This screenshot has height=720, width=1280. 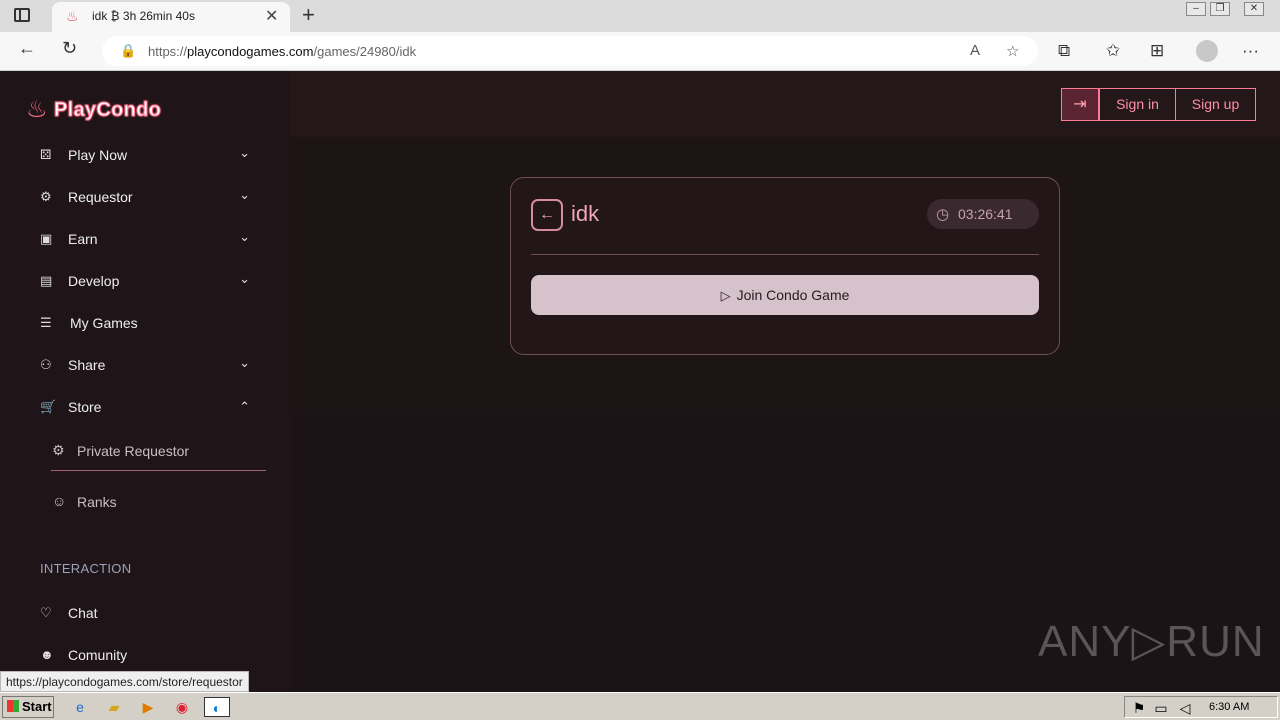 What do you see at coordinates (943, 214) in the screenshot?
I see `clock-icon: ◷` at bounding box center [943, 214].